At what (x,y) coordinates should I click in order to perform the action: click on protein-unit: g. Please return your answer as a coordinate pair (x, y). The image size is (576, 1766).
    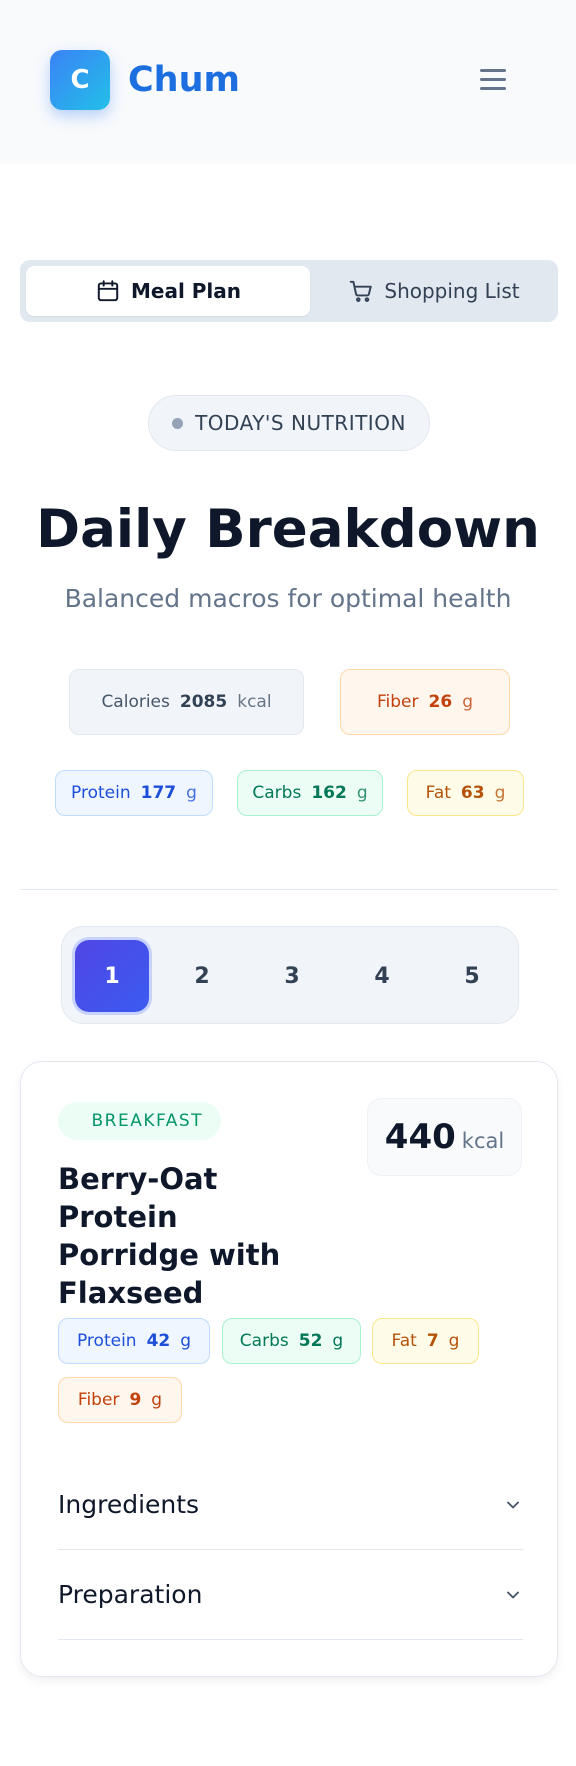
    Looking at the image, I should click on (191, 793).